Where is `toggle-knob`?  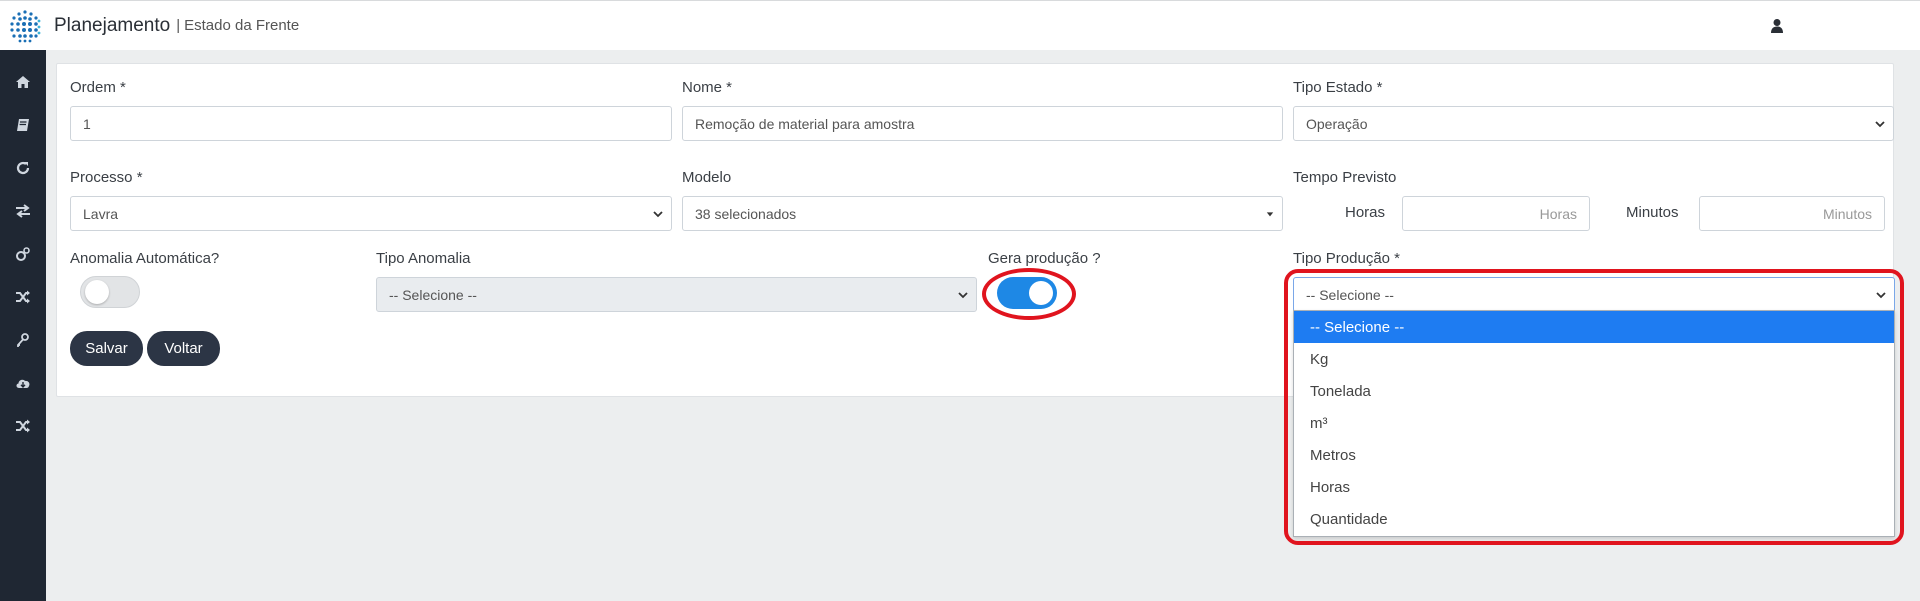
toggle-knob is located at coordinates (97, 292).